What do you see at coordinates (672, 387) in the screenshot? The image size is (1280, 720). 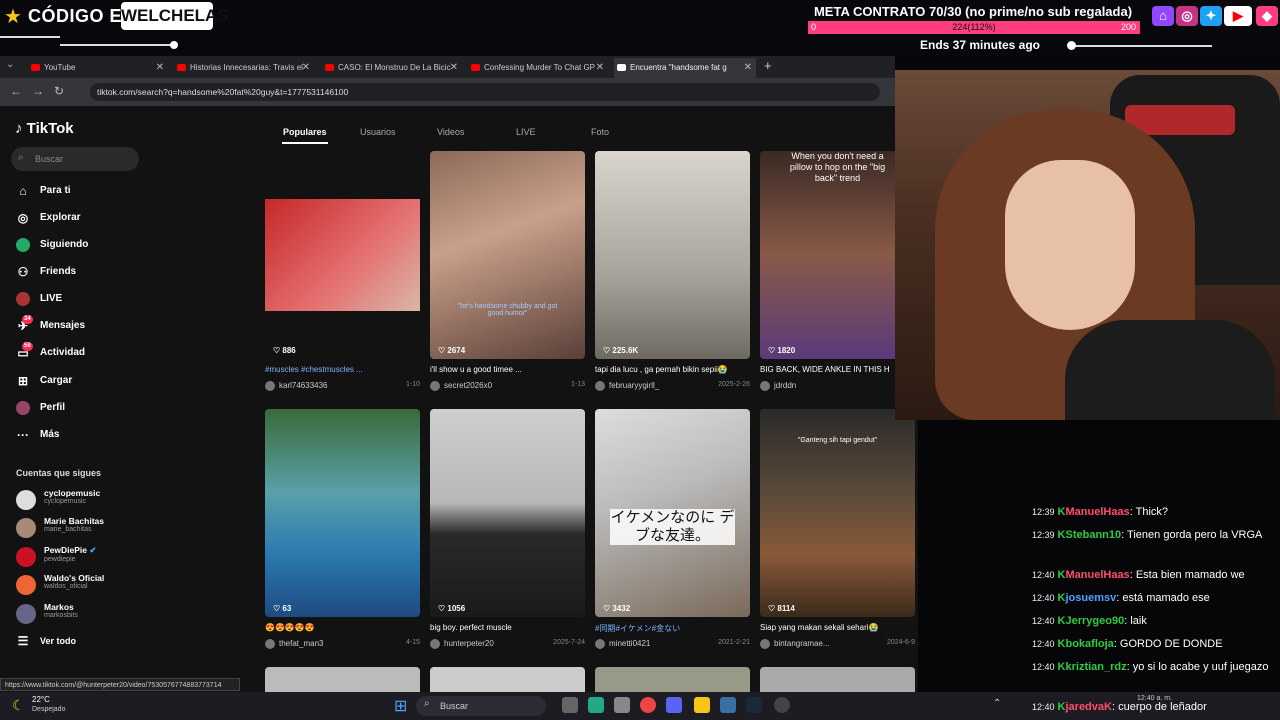 I see `video-author: februaryygirll_ 2025-2-26` at bounding box center [672, 387].